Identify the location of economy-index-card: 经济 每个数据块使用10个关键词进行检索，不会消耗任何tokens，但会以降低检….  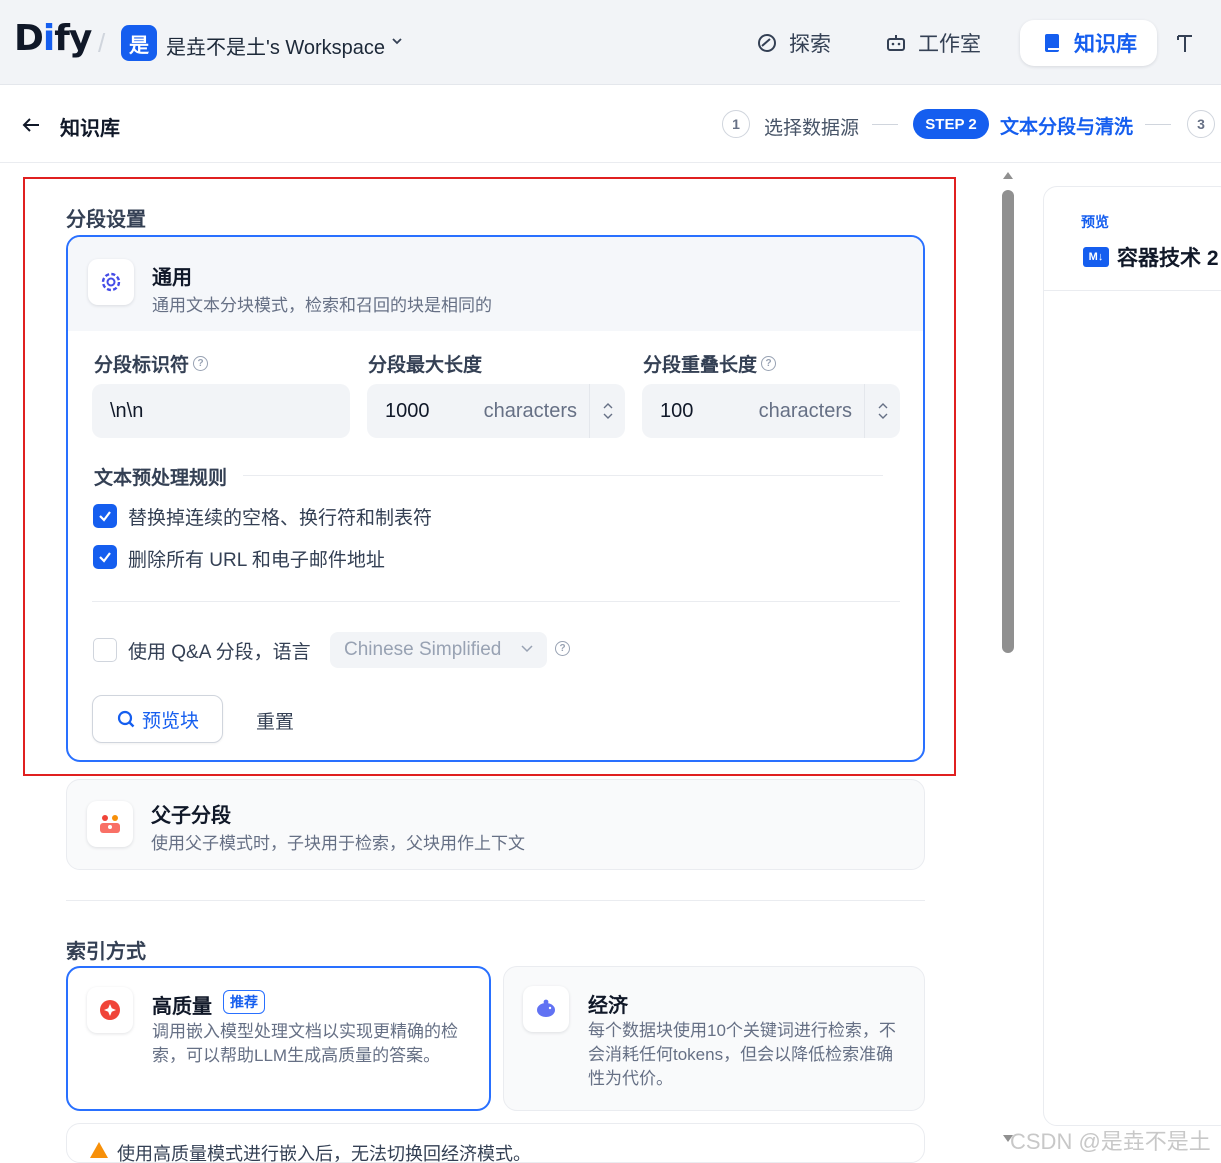
(714, 1038).